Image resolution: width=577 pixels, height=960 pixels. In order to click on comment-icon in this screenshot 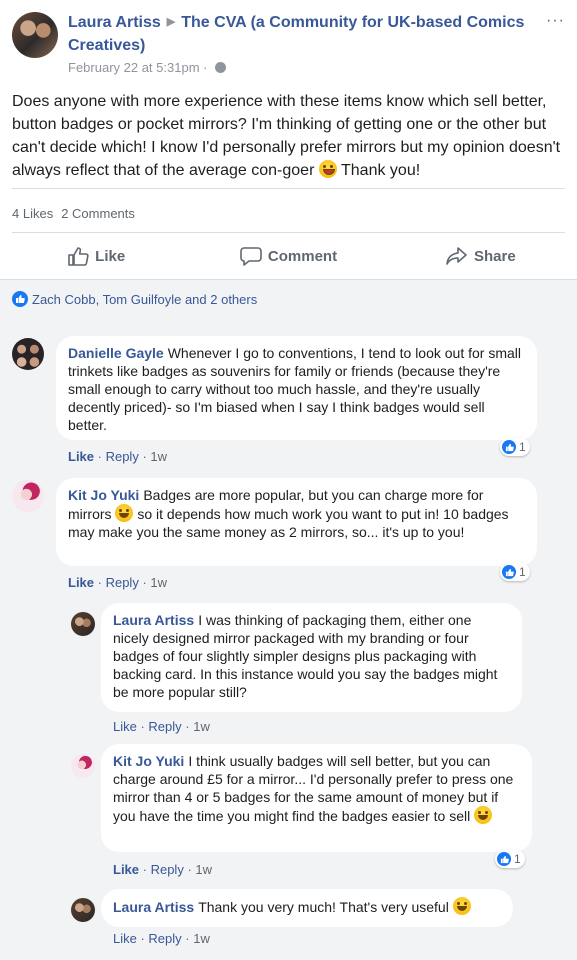, I will do `click(251, 256)`.